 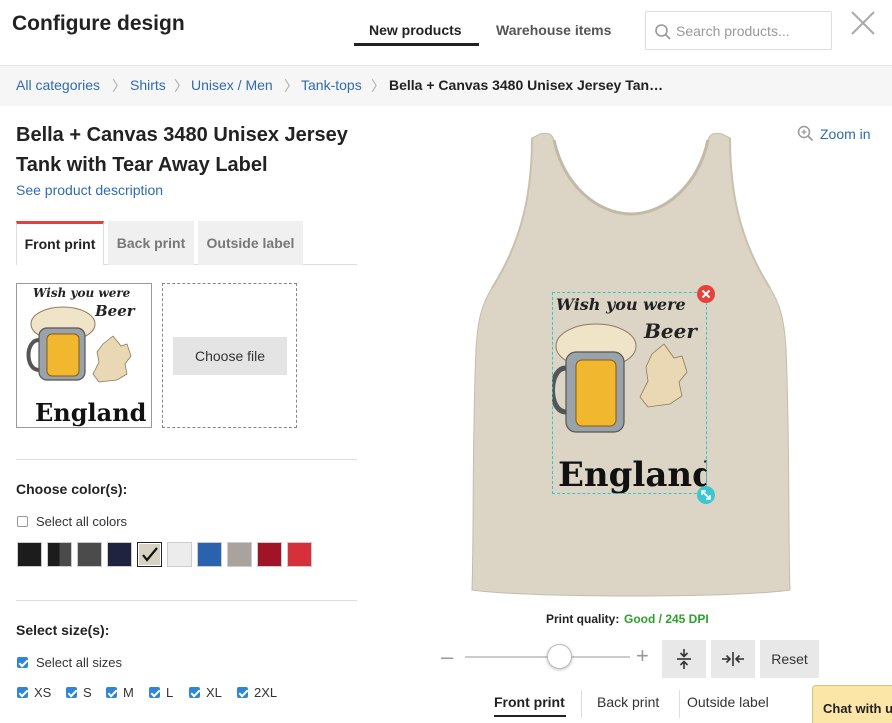 I want to click on size-xl: XL, so click(x=205, y=692).